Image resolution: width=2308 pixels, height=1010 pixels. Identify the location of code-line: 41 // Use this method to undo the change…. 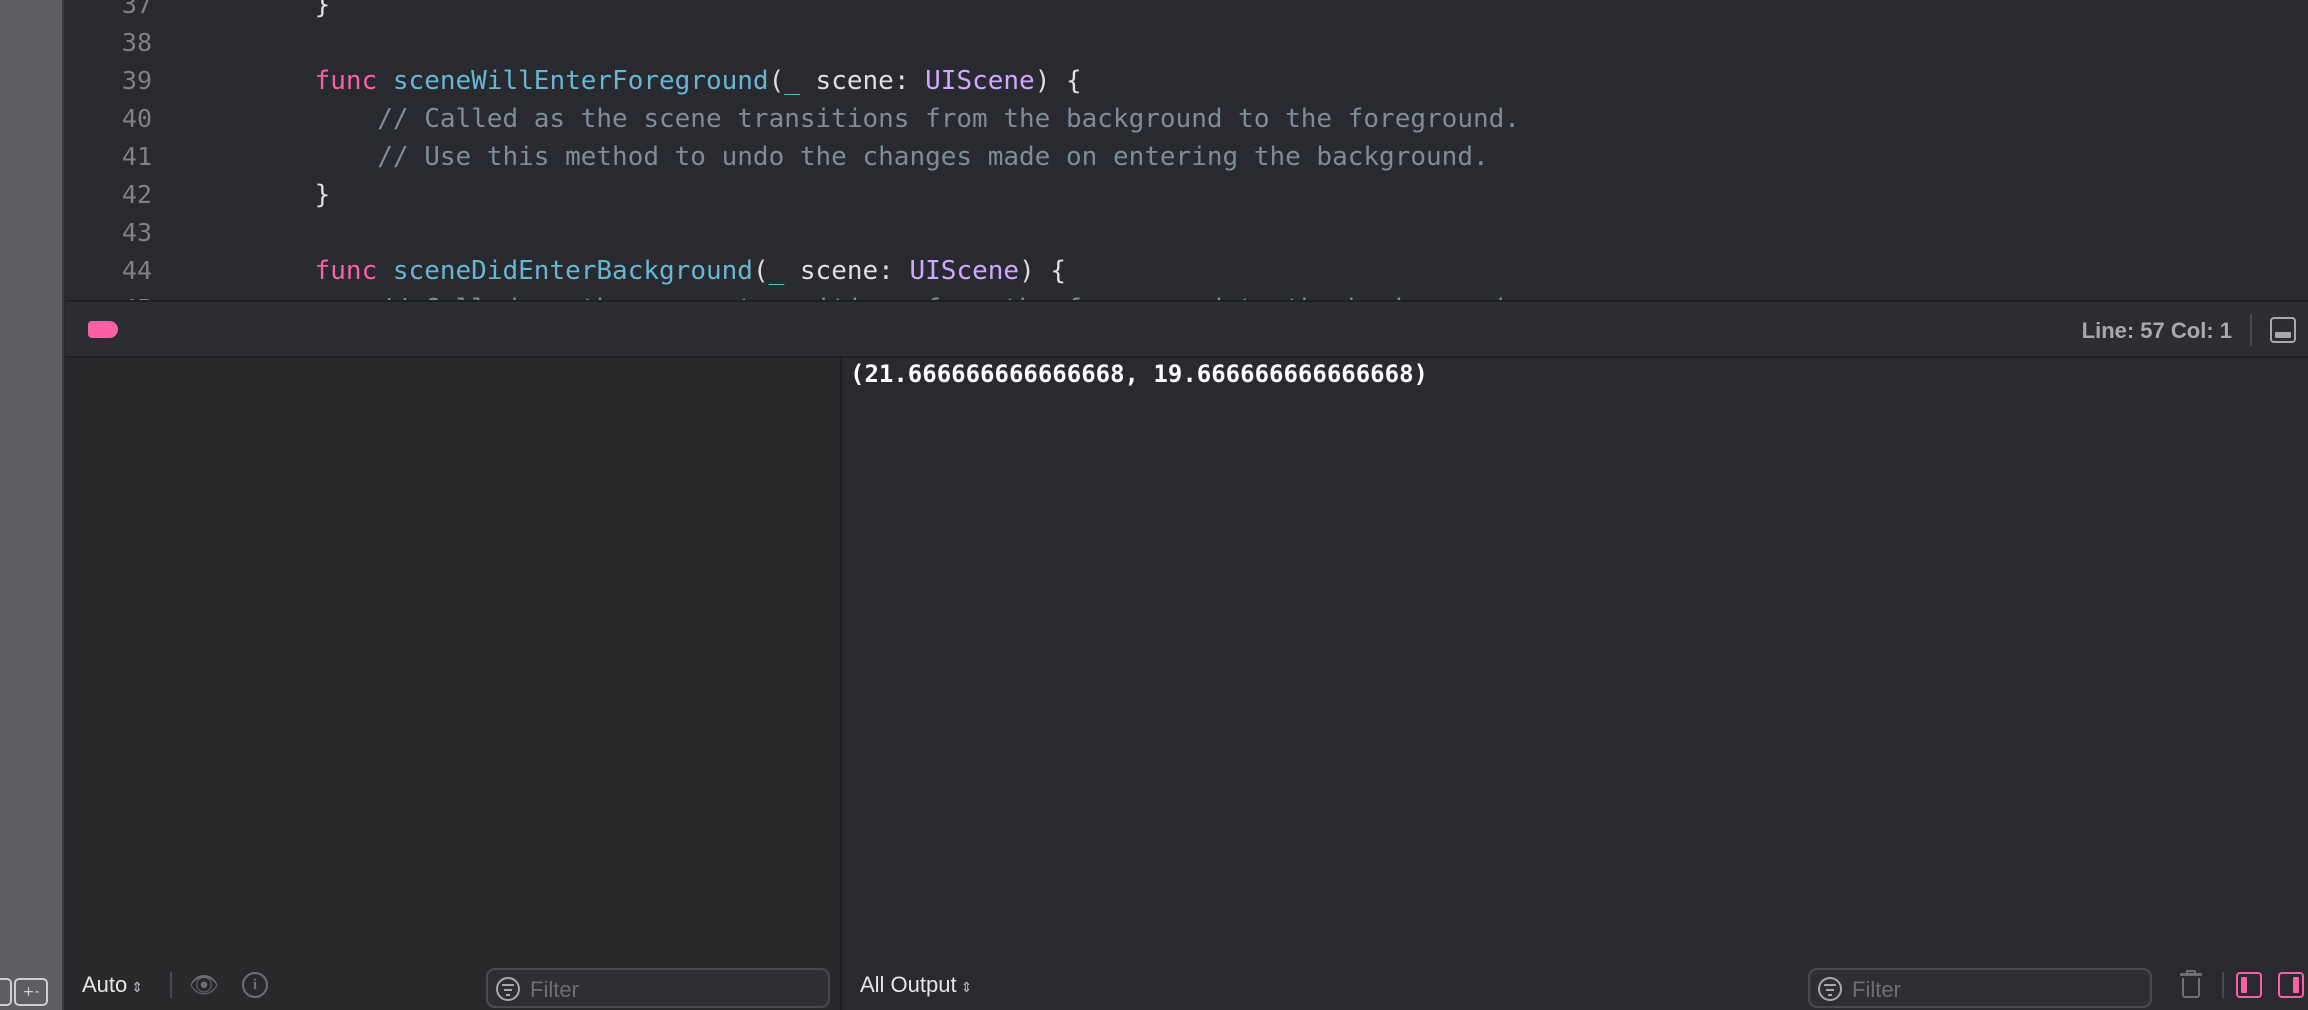
(1187, 157).